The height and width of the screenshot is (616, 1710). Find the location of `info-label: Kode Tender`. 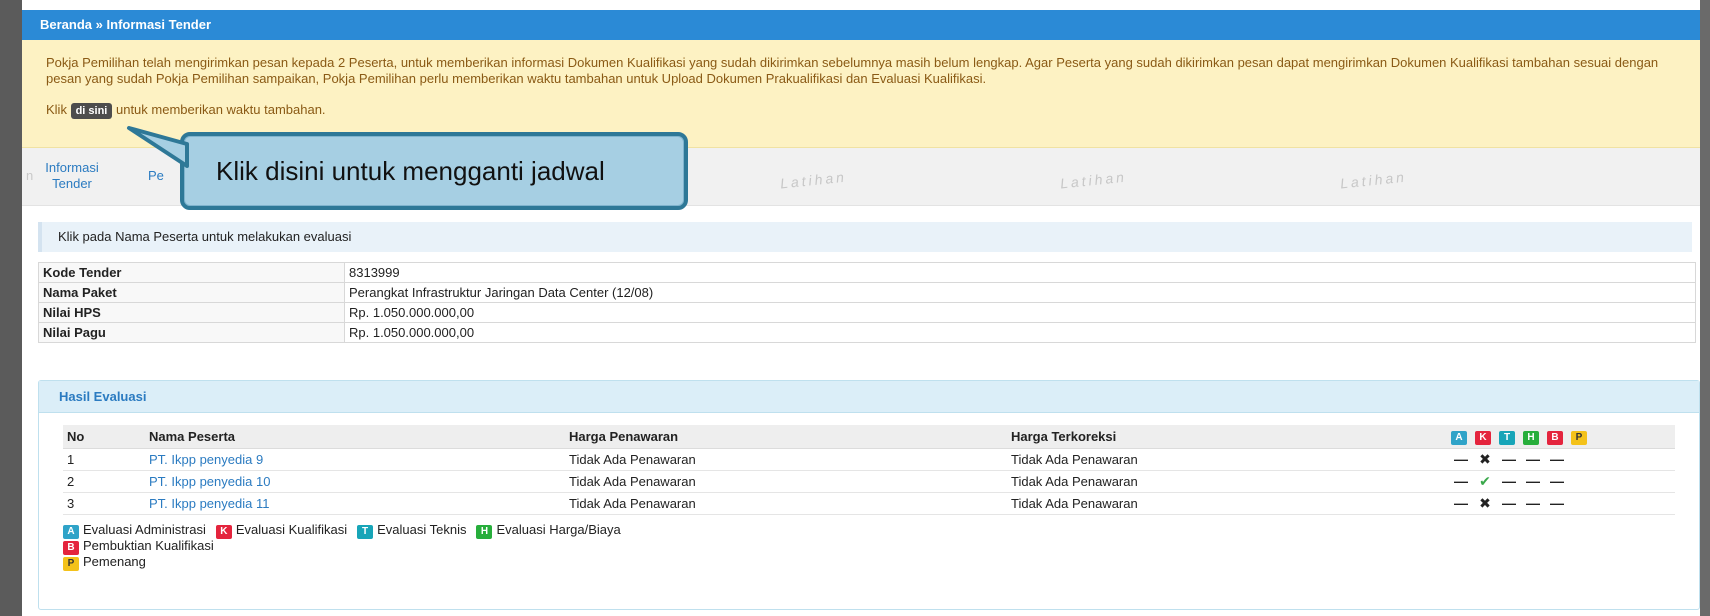

info-label: Kode Tender is located at coordinates (191, 272).